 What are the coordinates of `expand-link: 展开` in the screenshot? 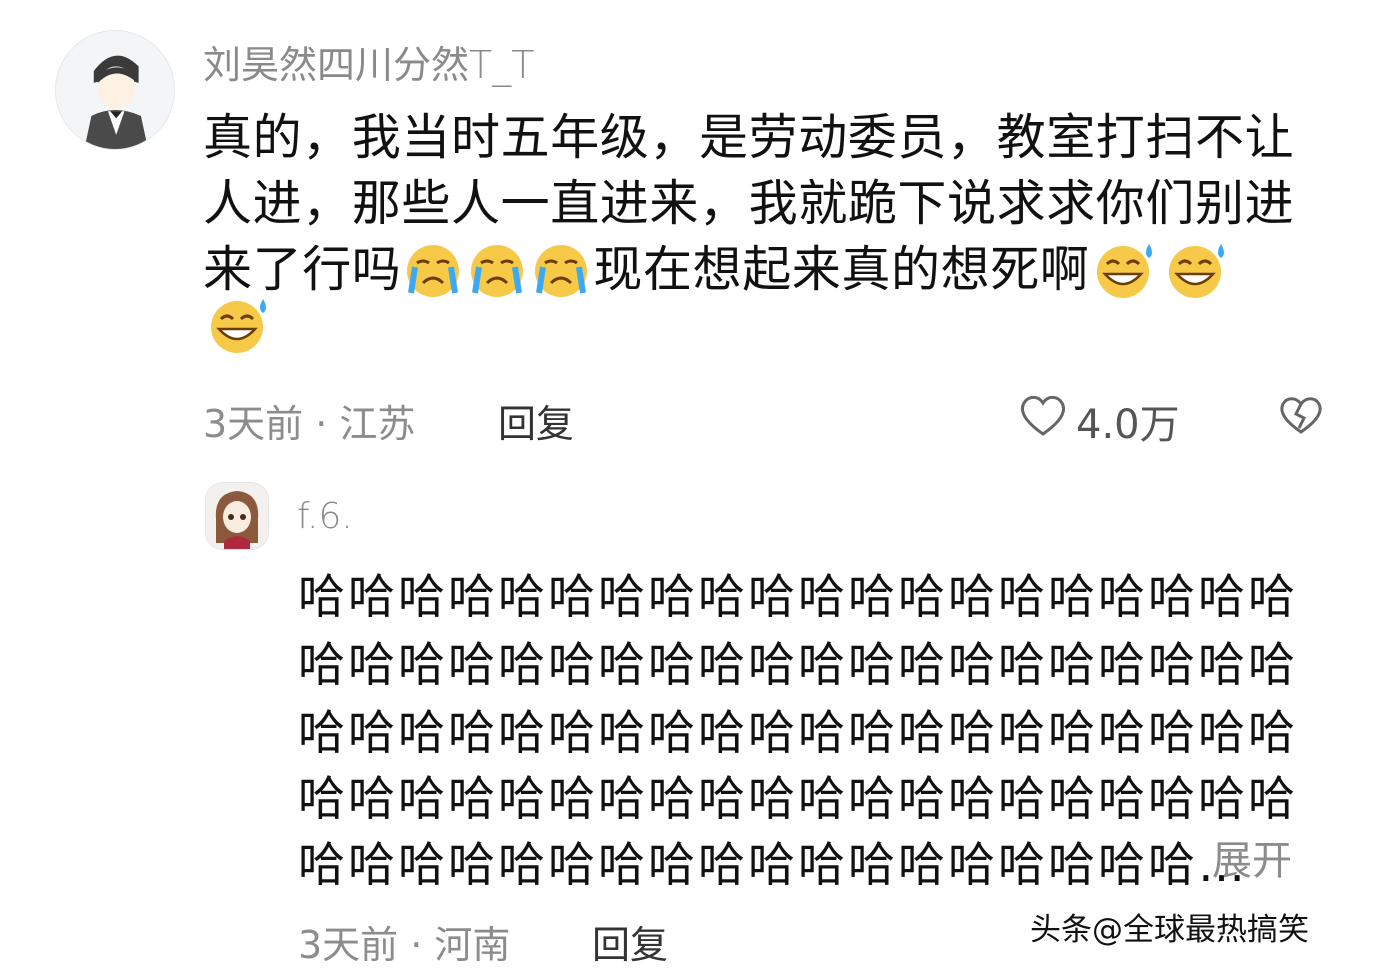 It's located at (1252, 857).